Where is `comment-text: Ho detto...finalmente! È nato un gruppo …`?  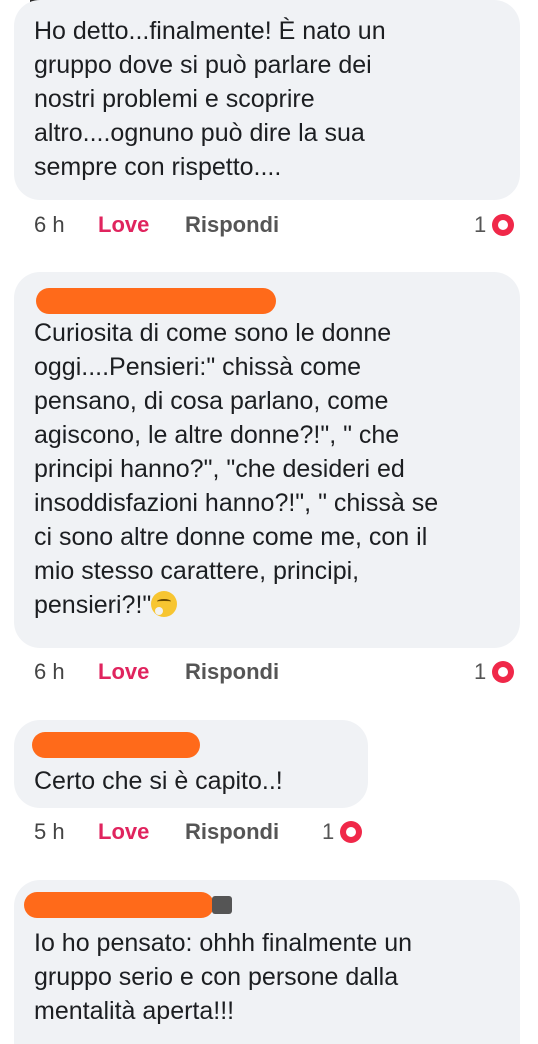 comment-text: Ho detto...finalmente! È nato un gruppo … is located at coordinates (210, 99).